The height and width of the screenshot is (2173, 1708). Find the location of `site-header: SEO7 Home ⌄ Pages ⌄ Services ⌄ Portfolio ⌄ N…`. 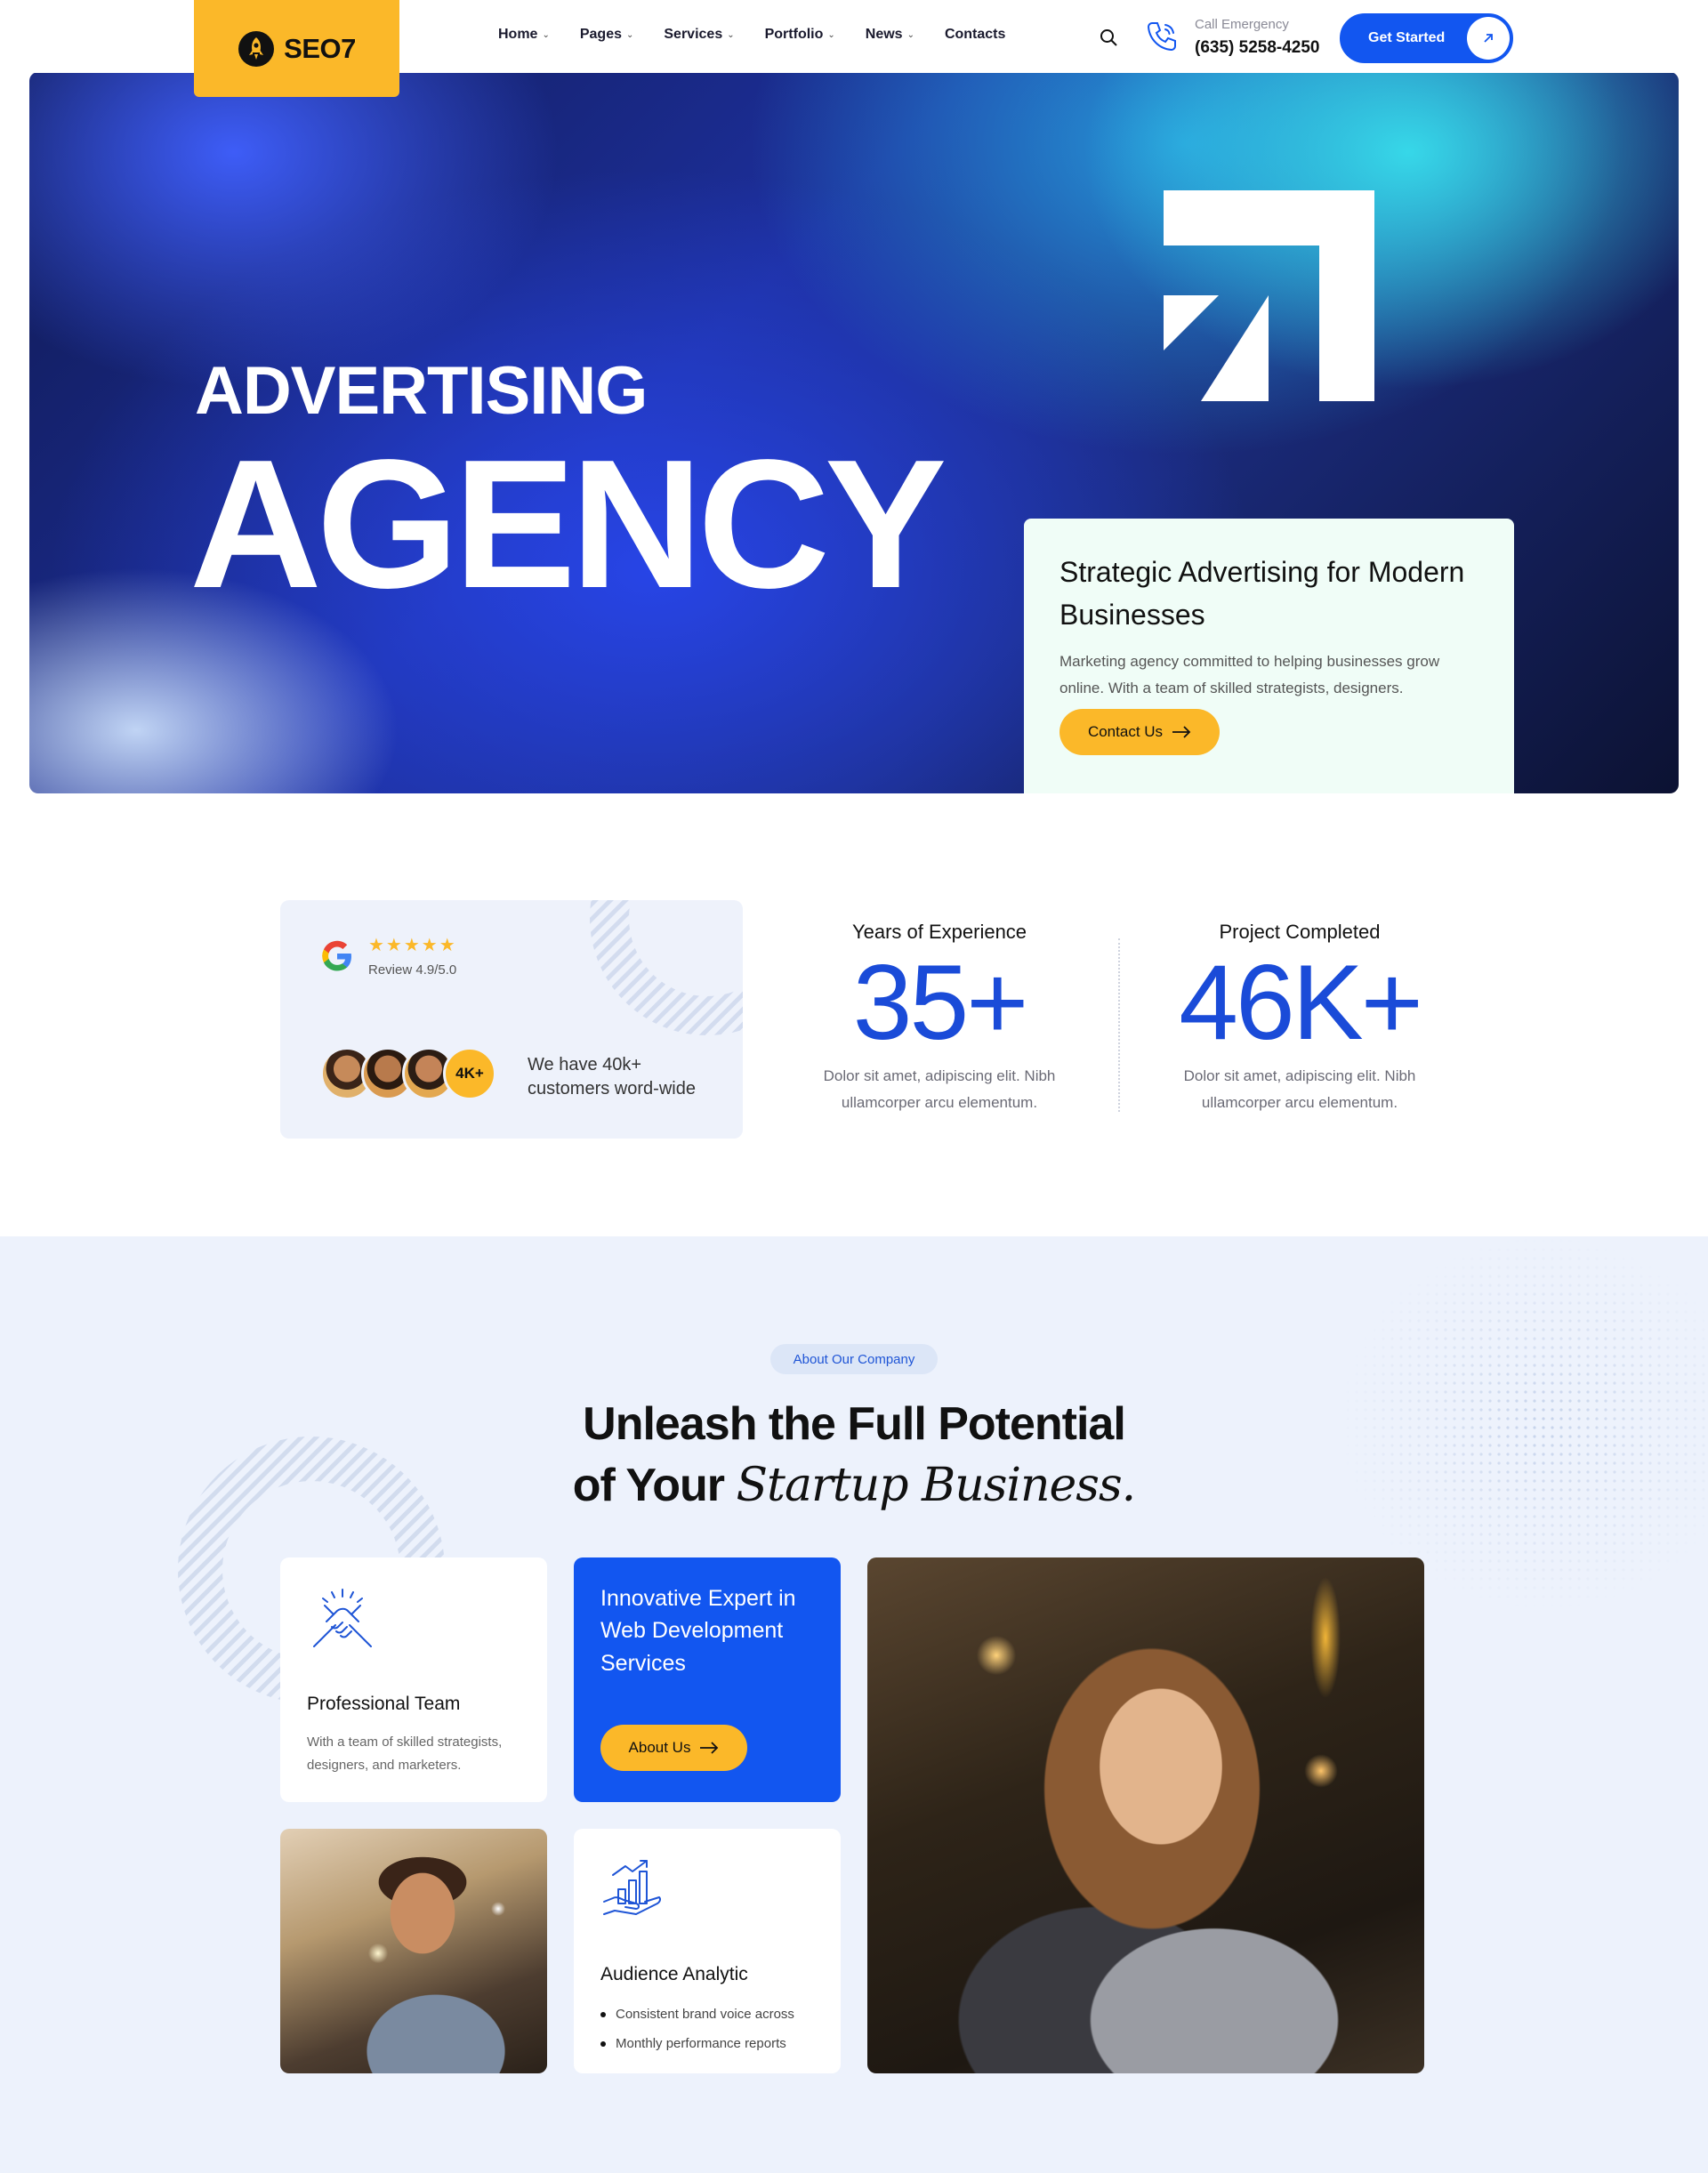

site-header: SEO7 Home ⌄ Pages ⌄ Services ⌄ Portfolio ⌄ N… is located at coordinates (854, 48).